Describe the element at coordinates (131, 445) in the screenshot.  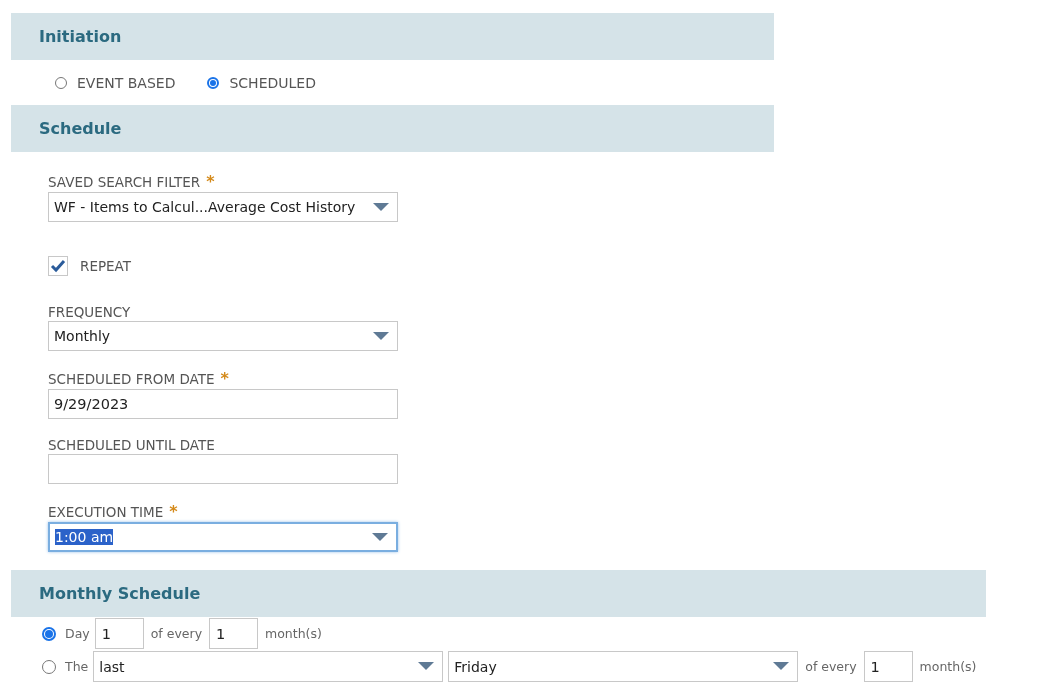
I see `field-label: SCHEDULED UNTIL DATE` at that location.